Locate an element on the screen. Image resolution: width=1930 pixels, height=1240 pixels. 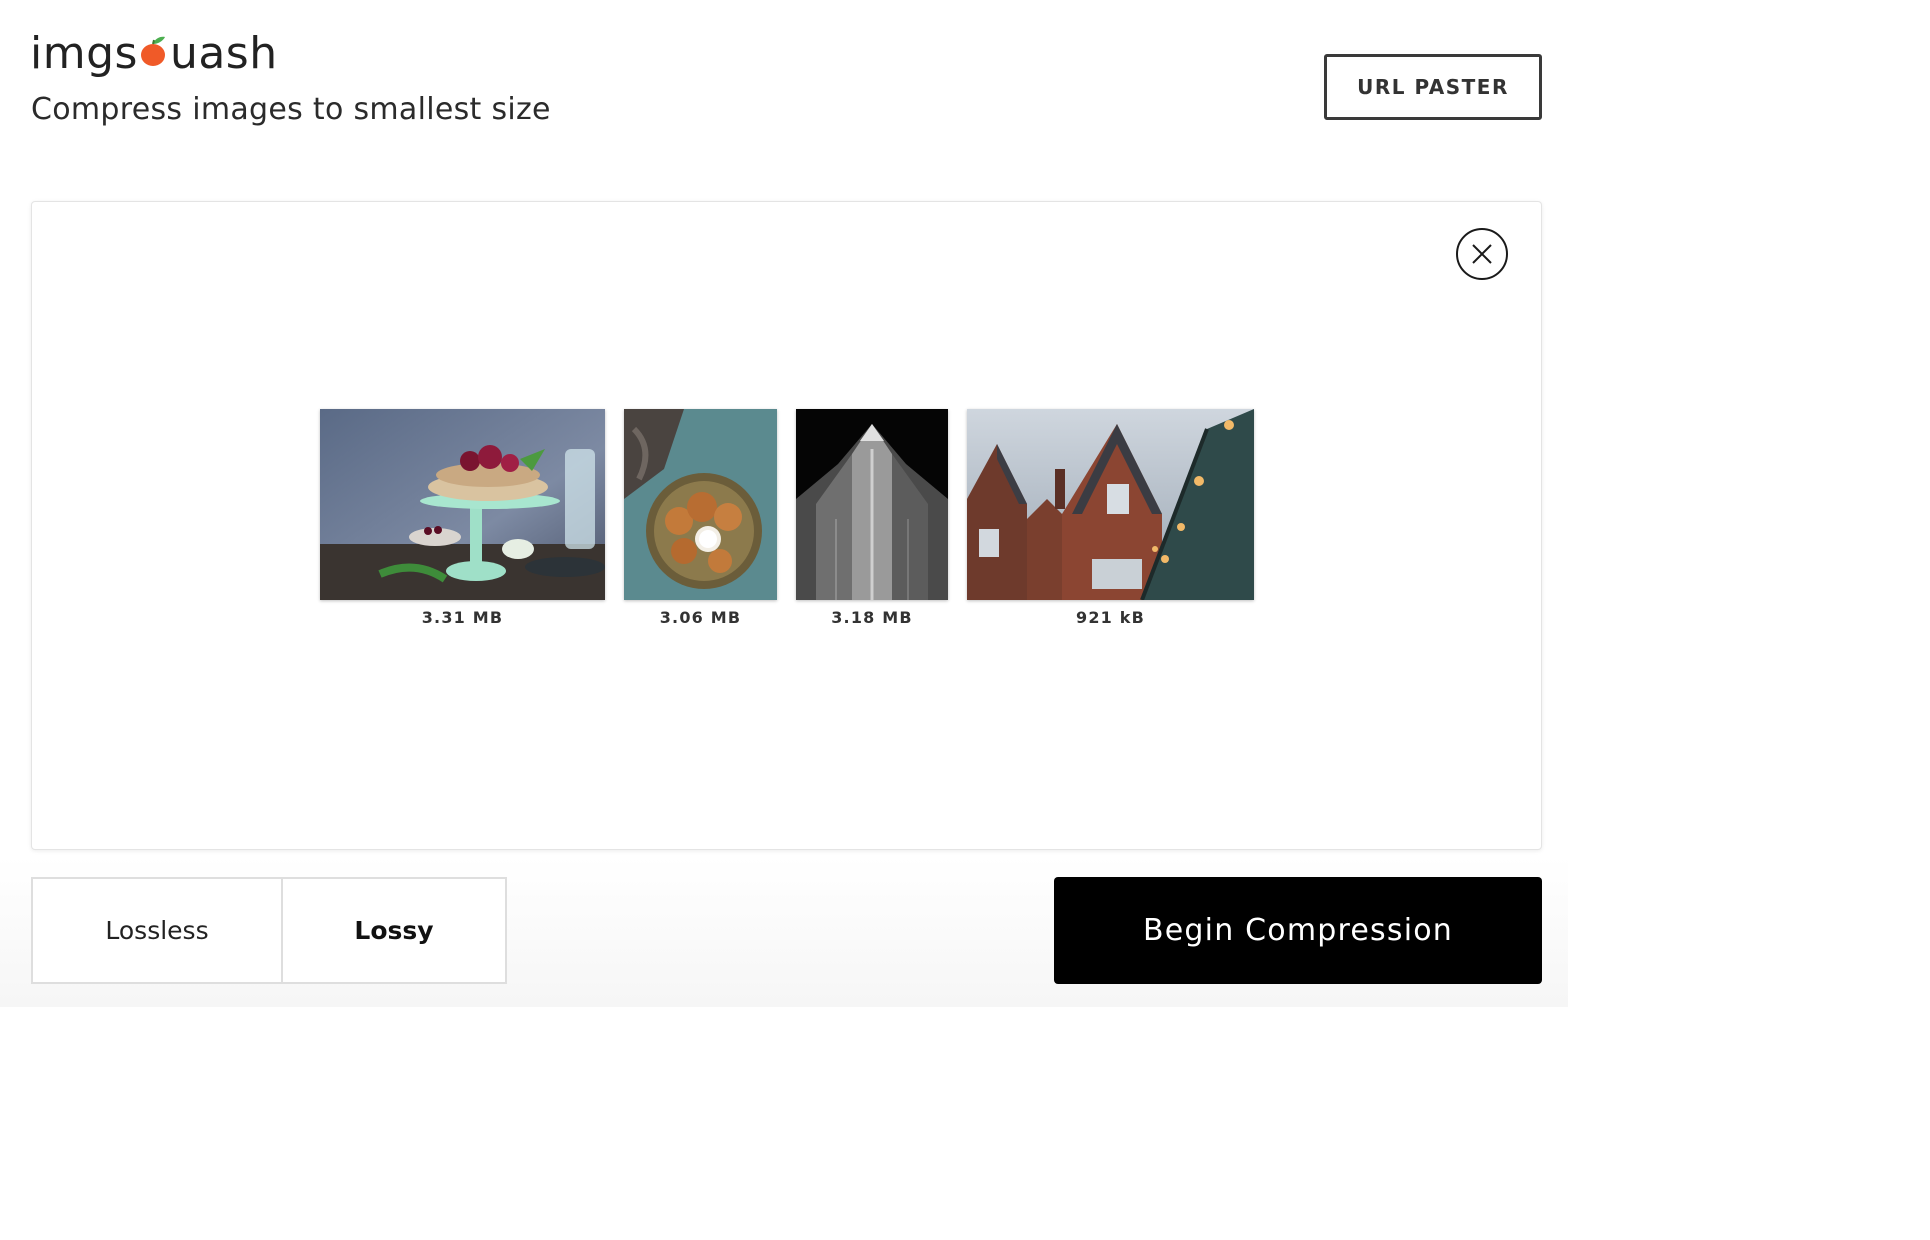
close-icon is located at coordinates (1482, 254).